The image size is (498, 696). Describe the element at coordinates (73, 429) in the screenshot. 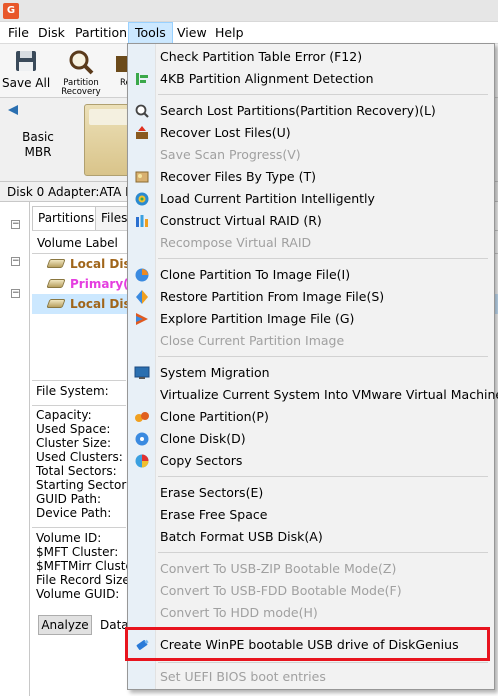

I see `used-space-label: Used Space:` at that location.